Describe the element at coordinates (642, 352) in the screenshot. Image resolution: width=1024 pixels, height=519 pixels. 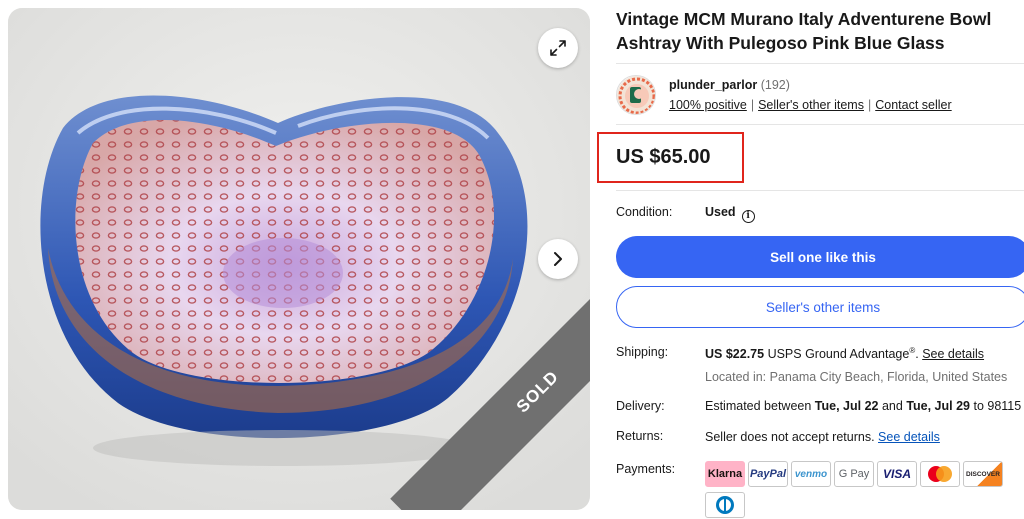
I see `shipping-label: Shipping:` at that location.